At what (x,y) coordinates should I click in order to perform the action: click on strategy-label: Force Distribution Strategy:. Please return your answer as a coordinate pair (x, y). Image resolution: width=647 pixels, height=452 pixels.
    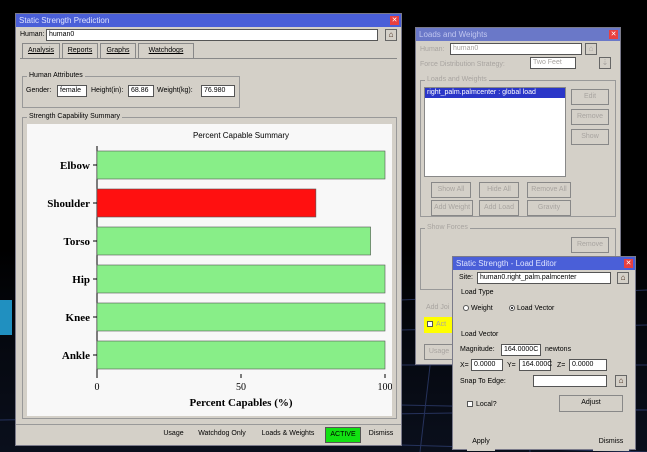
    Looking at the image, I should click on (462, 64).